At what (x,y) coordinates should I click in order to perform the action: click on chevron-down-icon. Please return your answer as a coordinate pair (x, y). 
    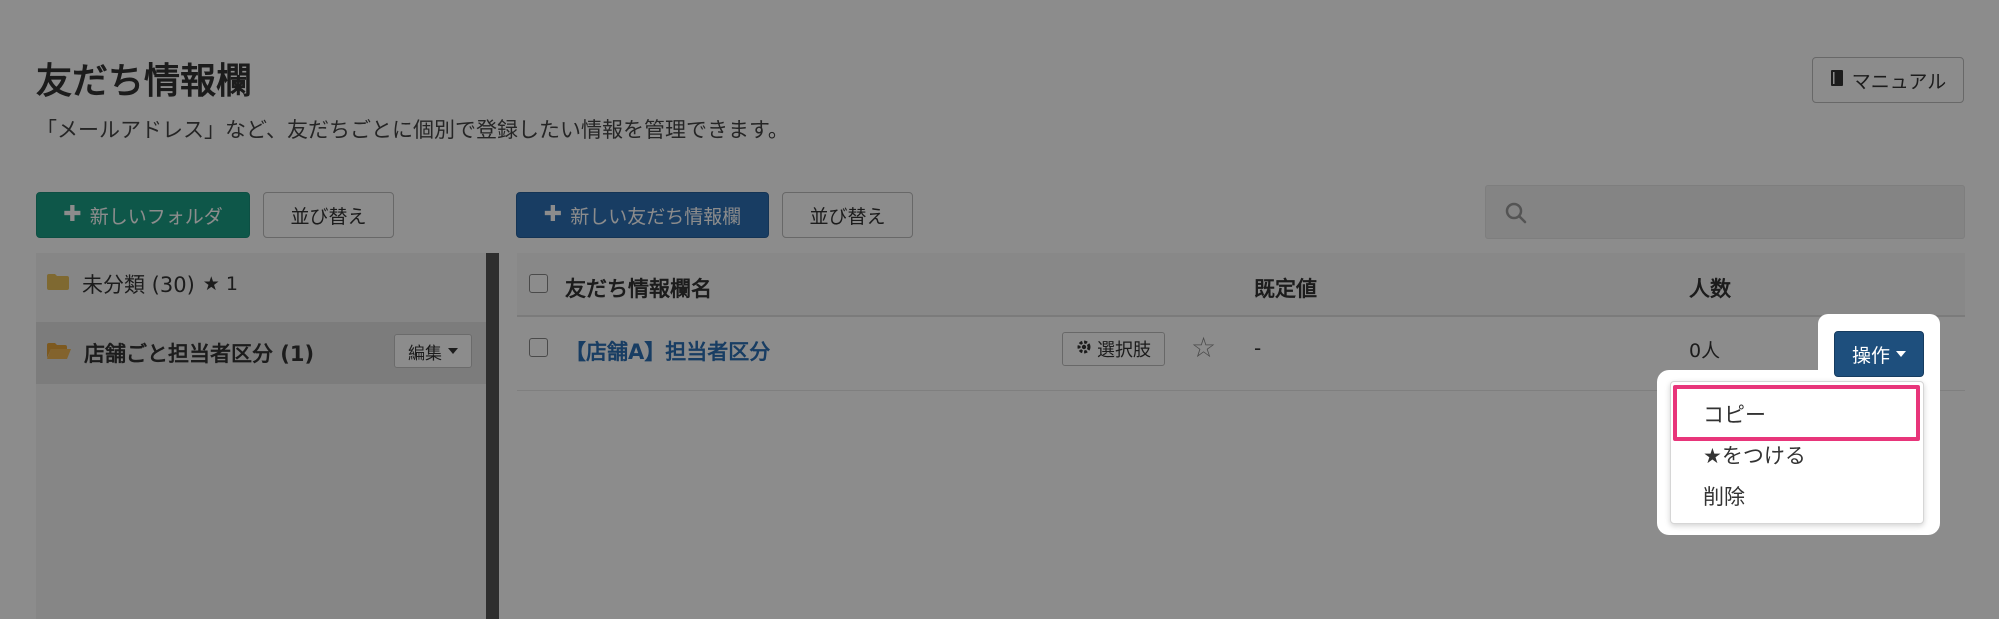
    Looking at the image, I should click on (1901, 354).